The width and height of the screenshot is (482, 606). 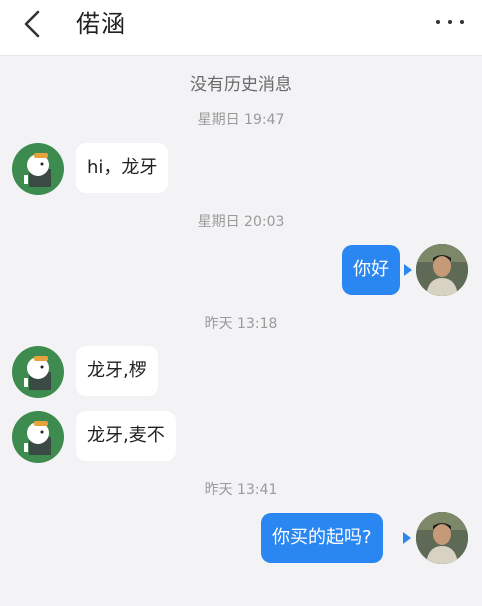 What do you see at coordinates (241, 85) in the screenshot?
I see `no-history-notice: 没有历史消息` at bounding box center [241, 85].